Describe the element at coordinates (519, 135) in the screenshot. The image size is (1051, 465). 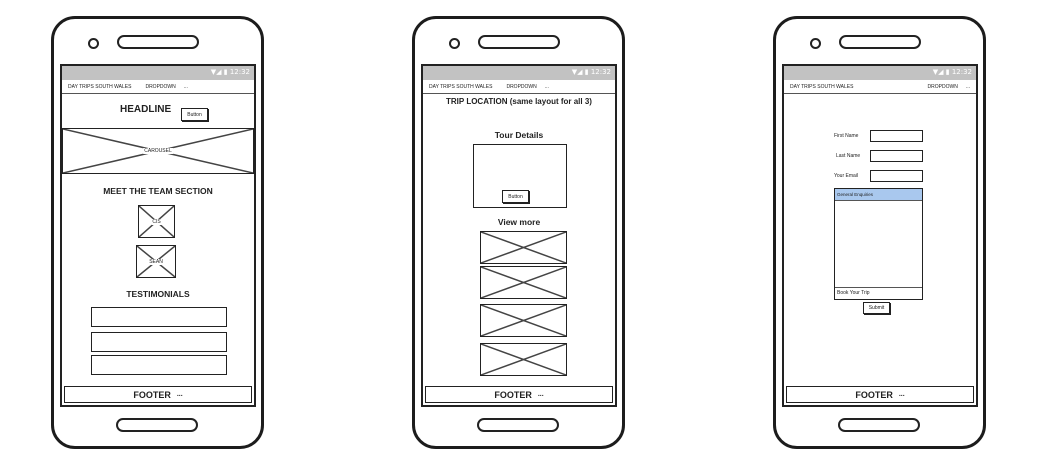
I see `tour-details-heading: Tour Details` at that location.